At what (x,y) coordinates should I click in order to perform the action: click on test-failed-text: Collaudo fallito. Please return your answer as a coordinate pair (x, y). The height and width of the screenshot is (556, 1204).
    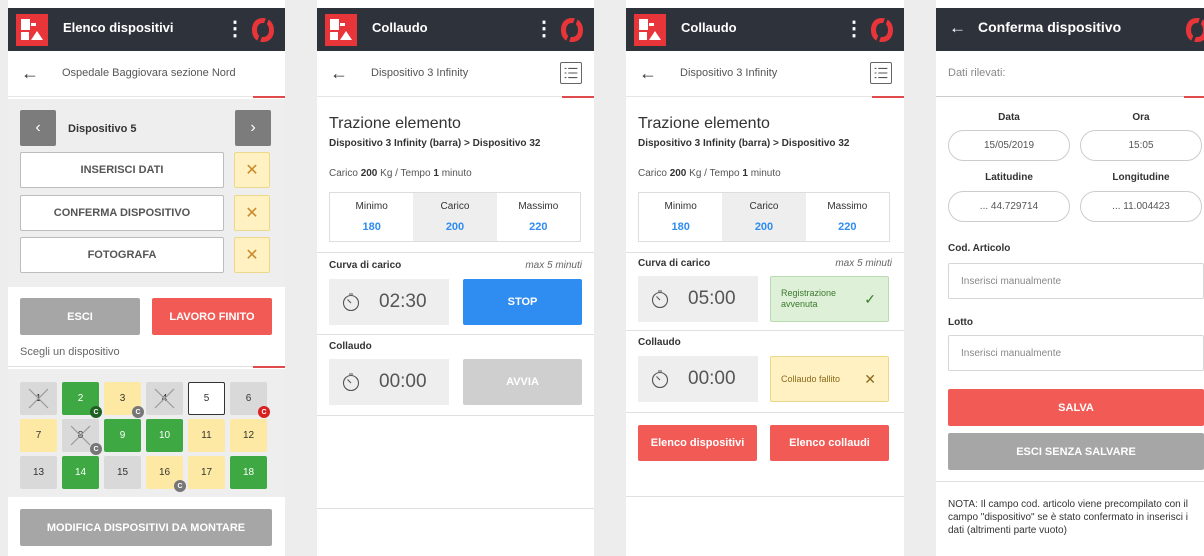
    Looking at the image, I should click on (811, 378).